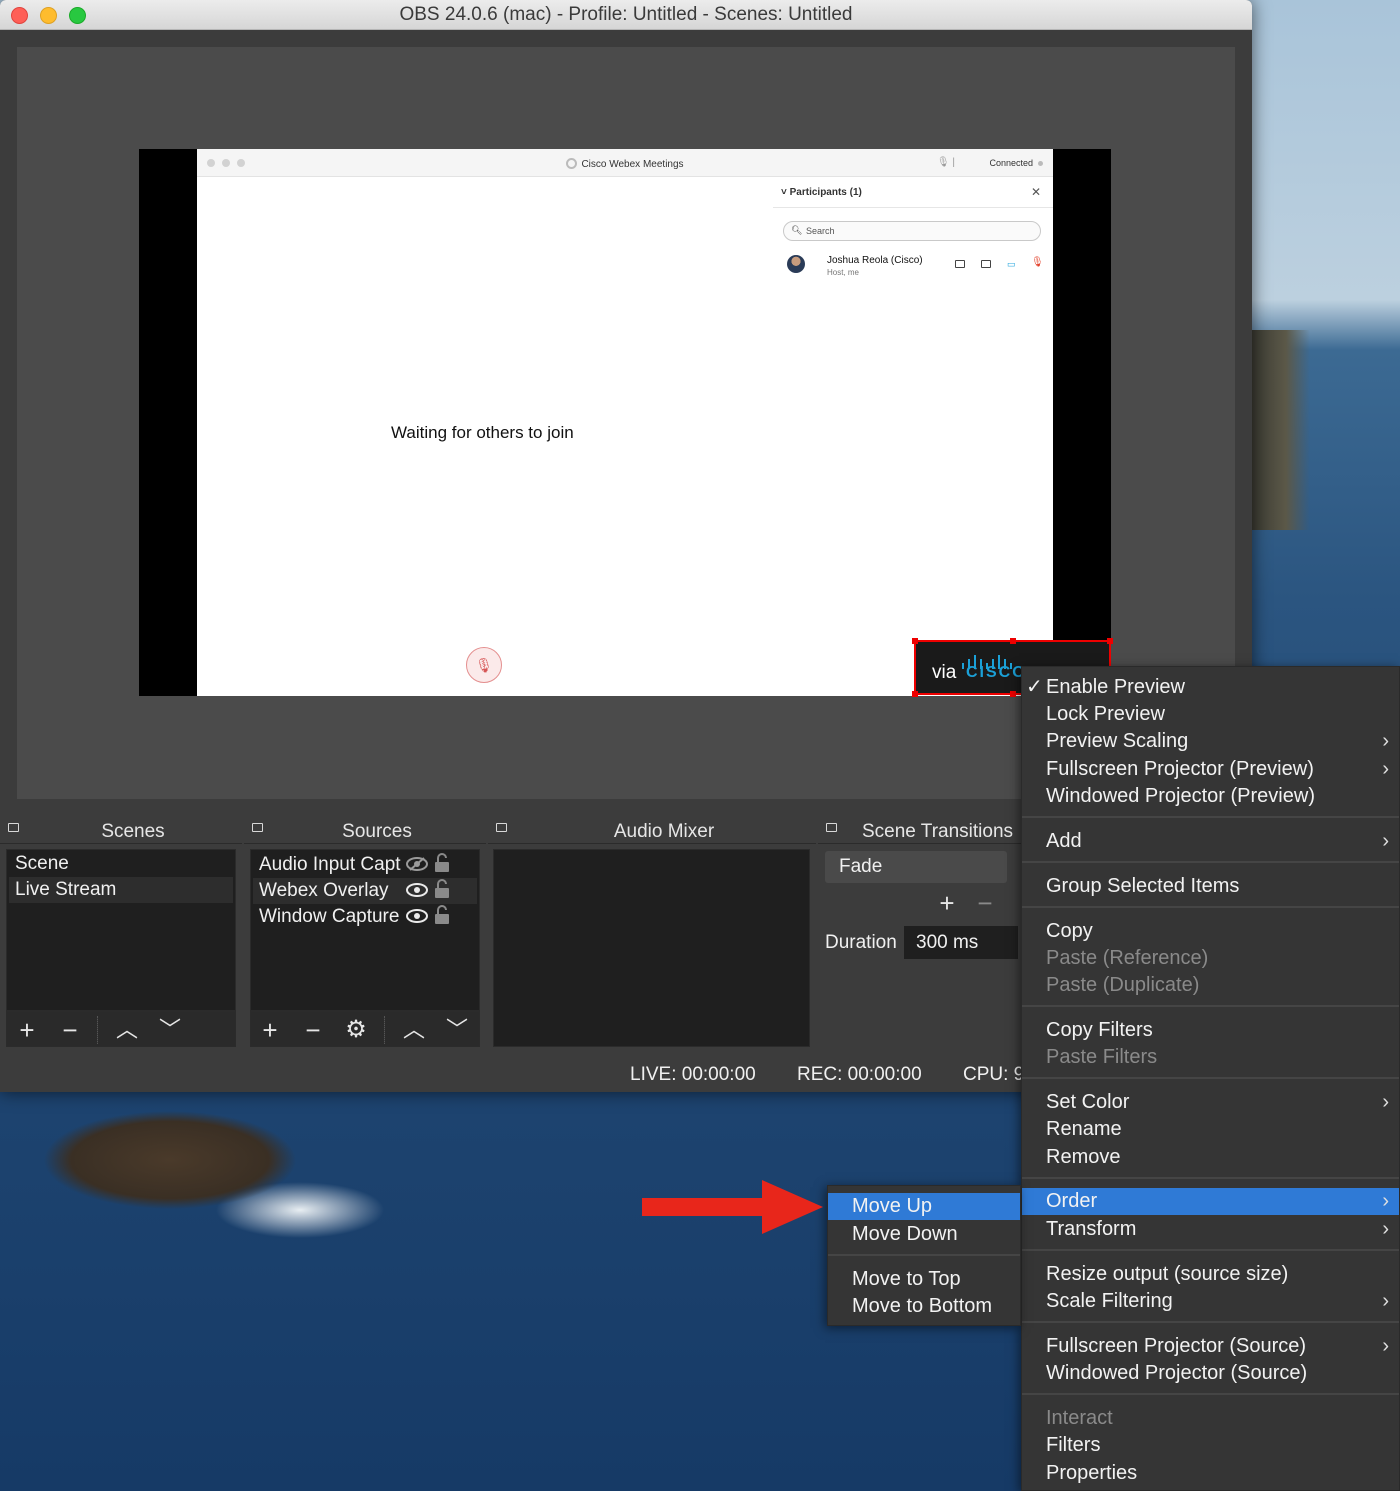 Image resolution: width=1400 pixels, height=1491 pixels. I want to click on menu-item-enable-preview: ✓ Enable Preview, so click(1210, 687).